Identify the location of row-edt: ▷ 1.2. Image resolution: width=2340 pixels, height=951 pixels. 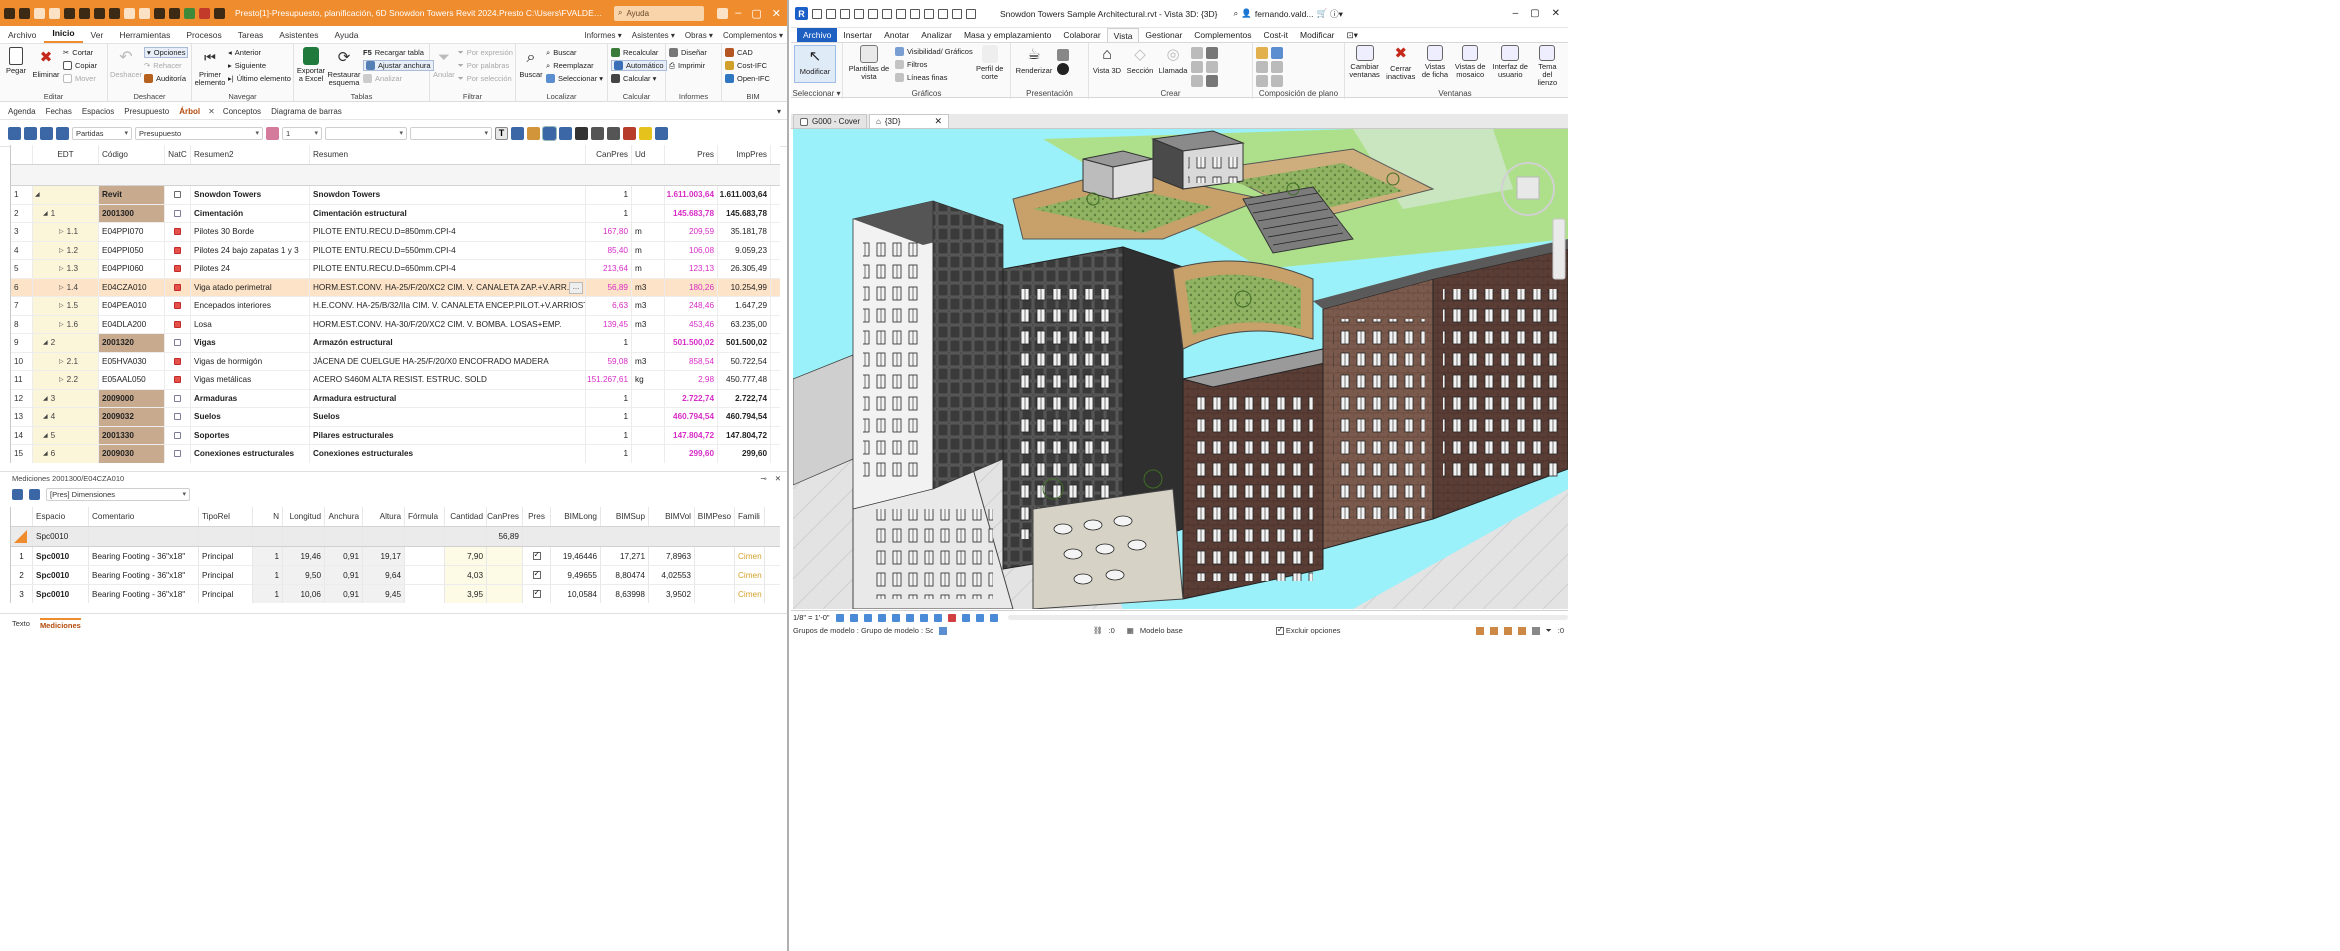
(66, 250).